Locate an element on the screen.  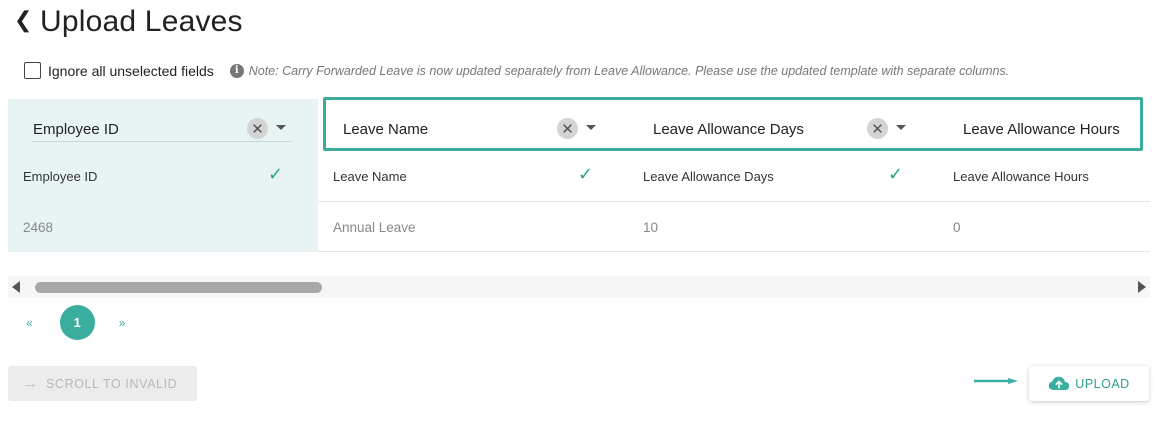
page-header: ❮ Upload Leaves is located at coordinates (128, 22).